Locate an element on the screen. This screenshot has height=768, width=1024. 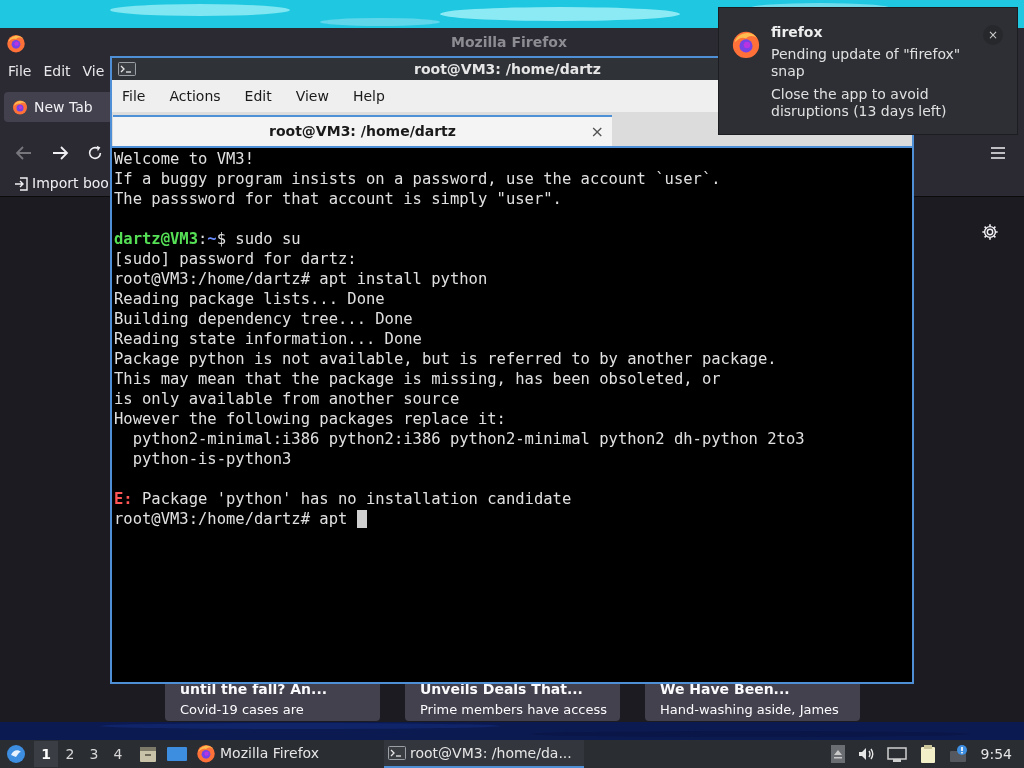
workspace-button: 3 is located at coordinates (94, 754).